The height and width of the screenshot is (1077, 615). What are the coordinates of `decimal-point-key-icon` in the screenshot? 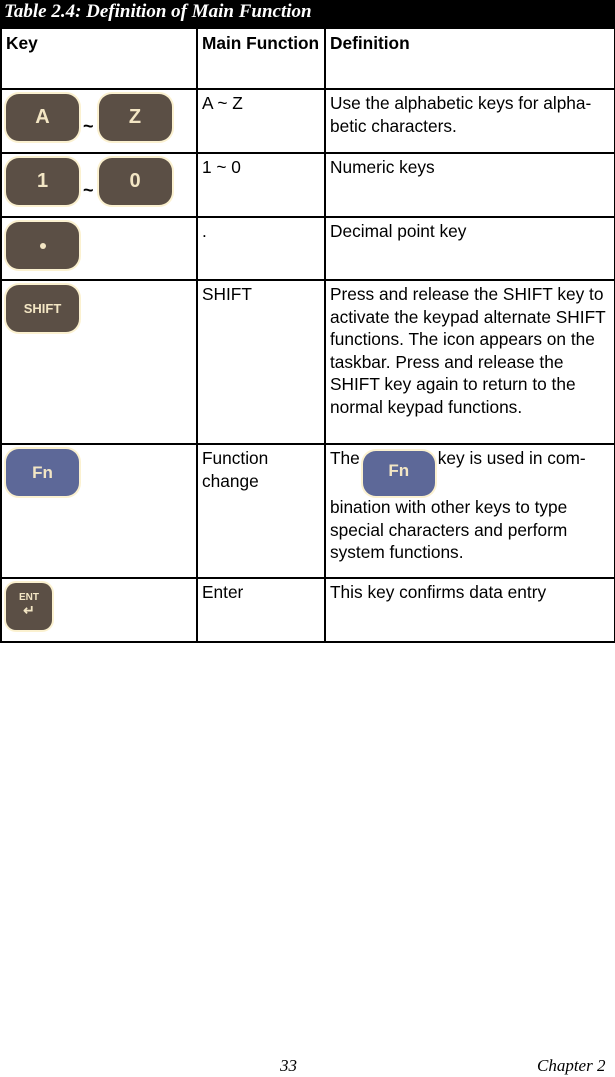 It's located at (42, 245).